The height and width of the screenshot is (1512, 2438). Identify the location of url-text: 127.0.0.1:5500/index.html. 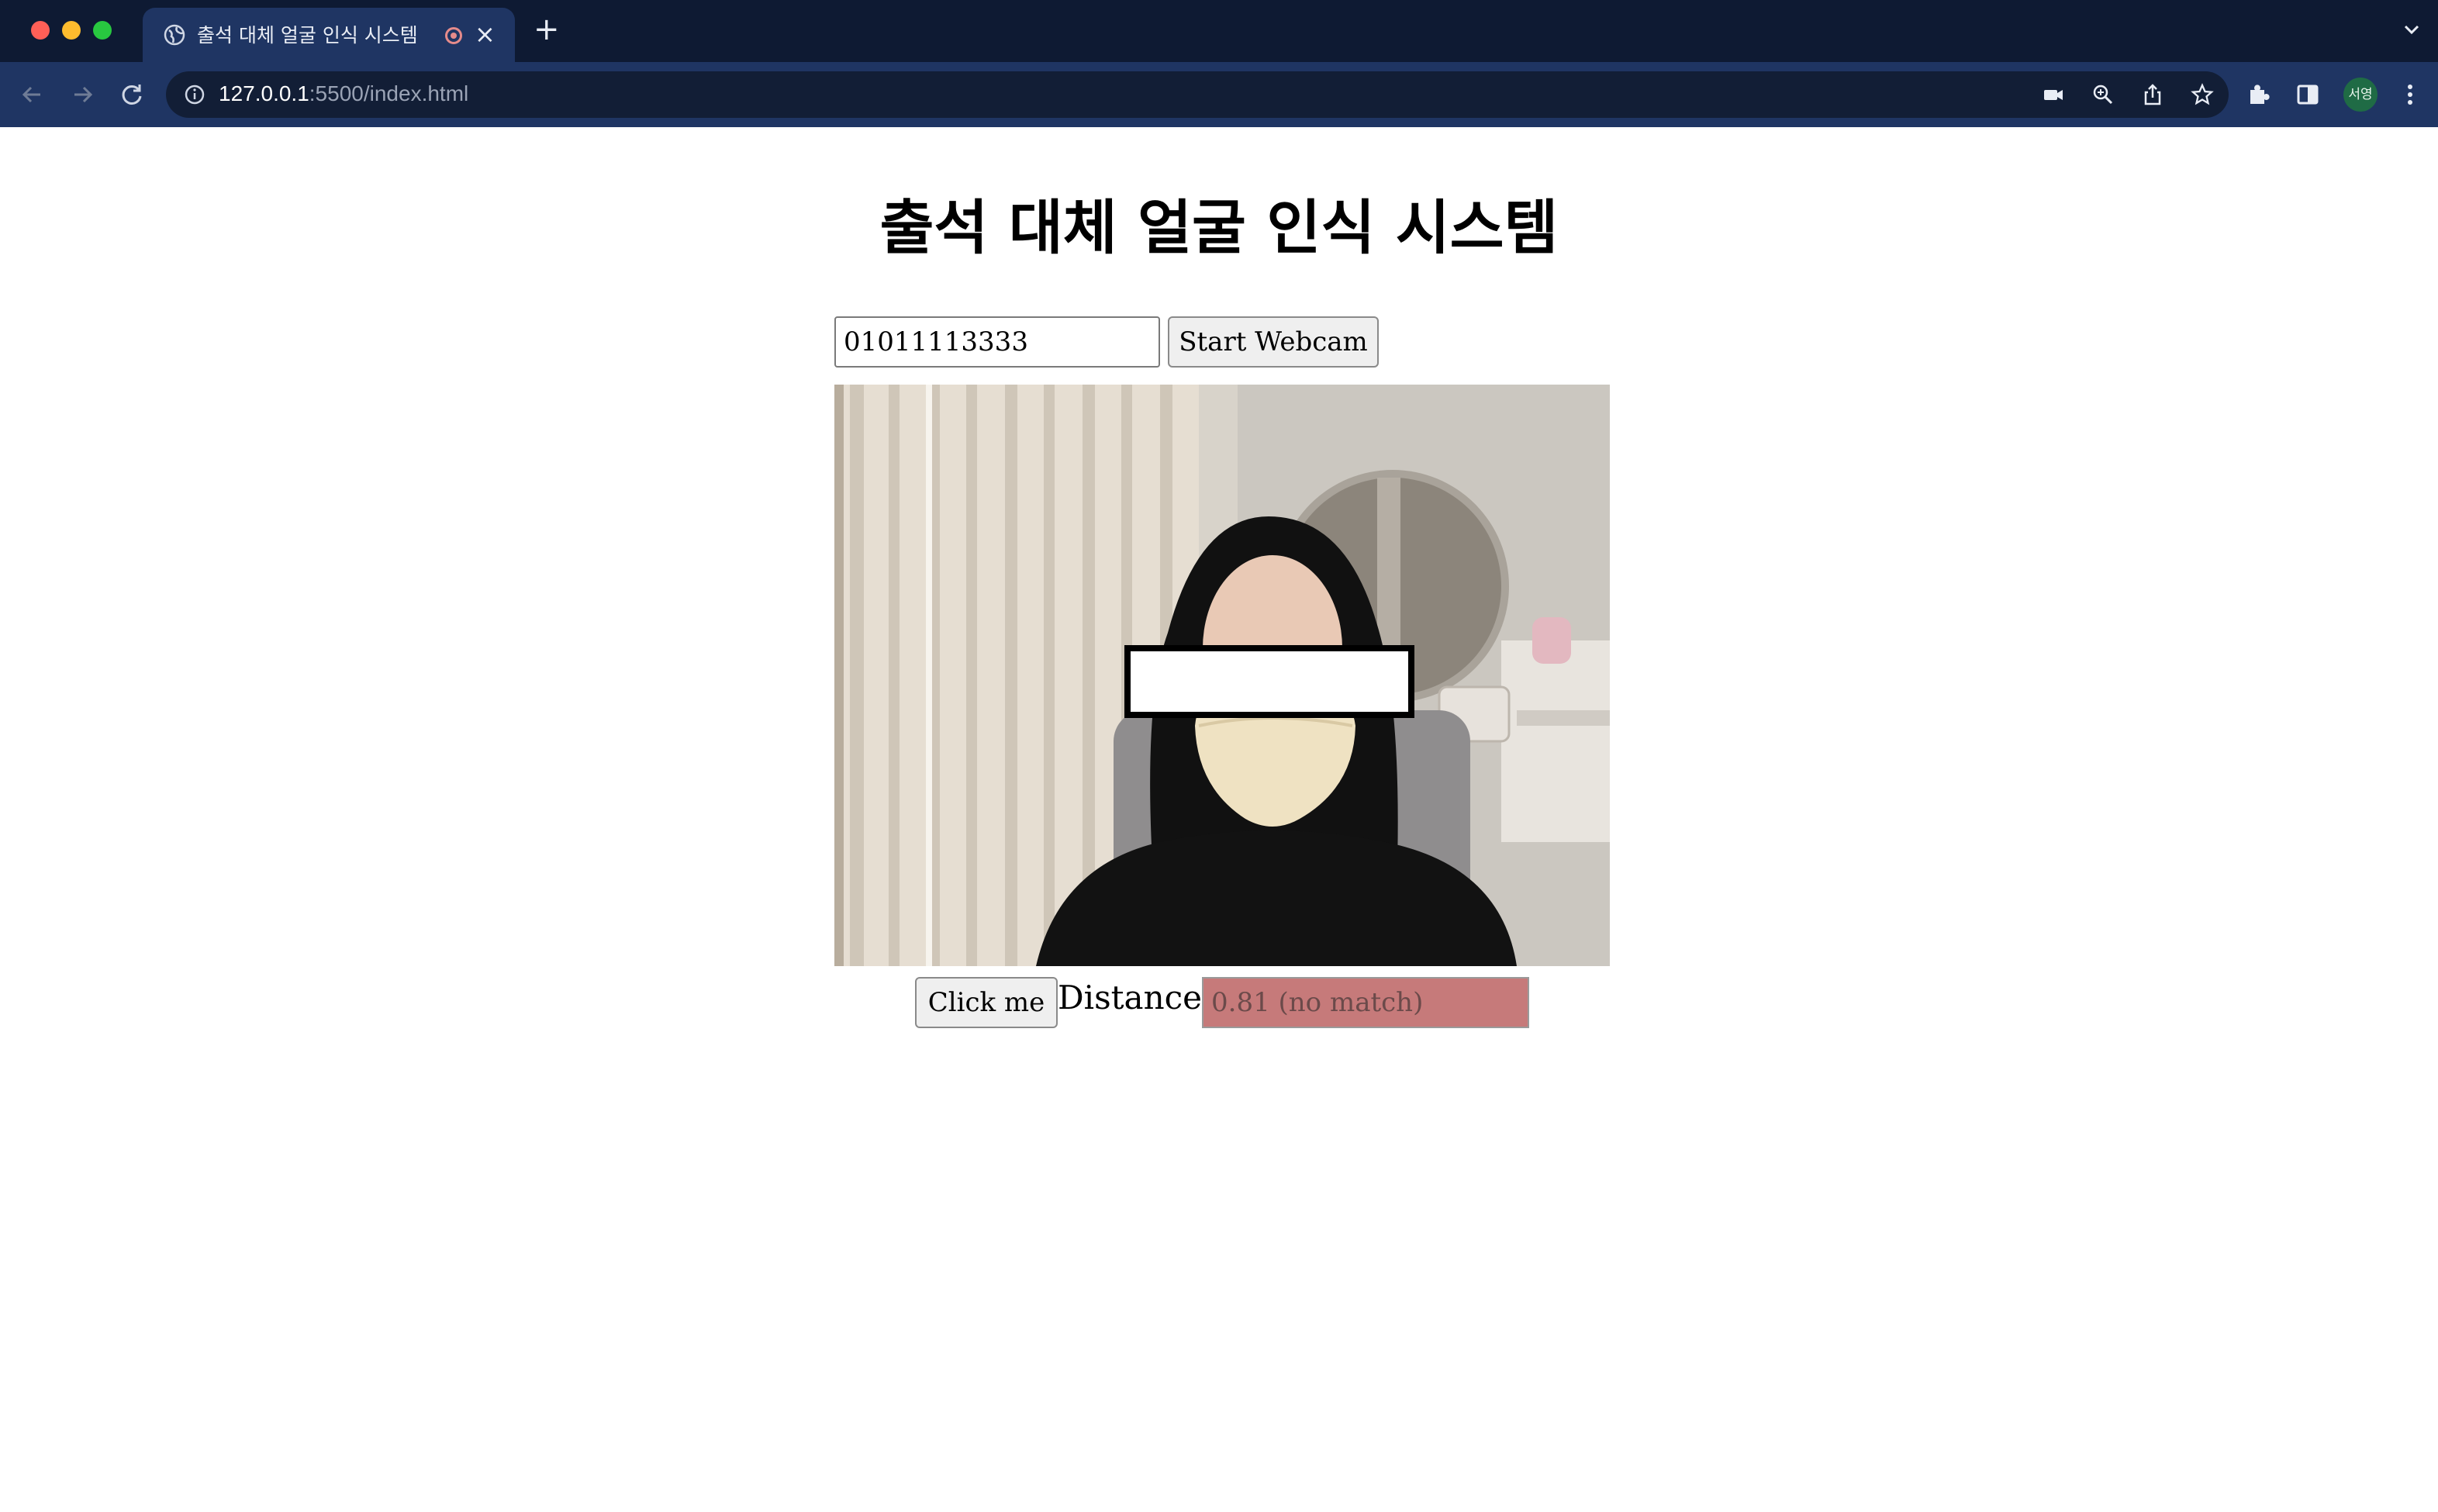
(343, 93).